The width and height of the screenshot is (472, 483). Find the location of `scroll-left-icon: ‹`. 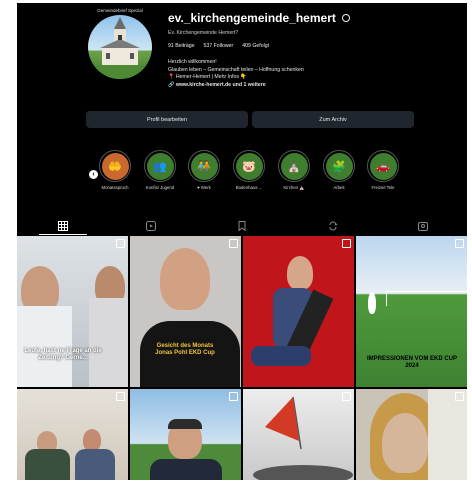

scroll-left-icon: ‹ is located at coordinates (93, 174).